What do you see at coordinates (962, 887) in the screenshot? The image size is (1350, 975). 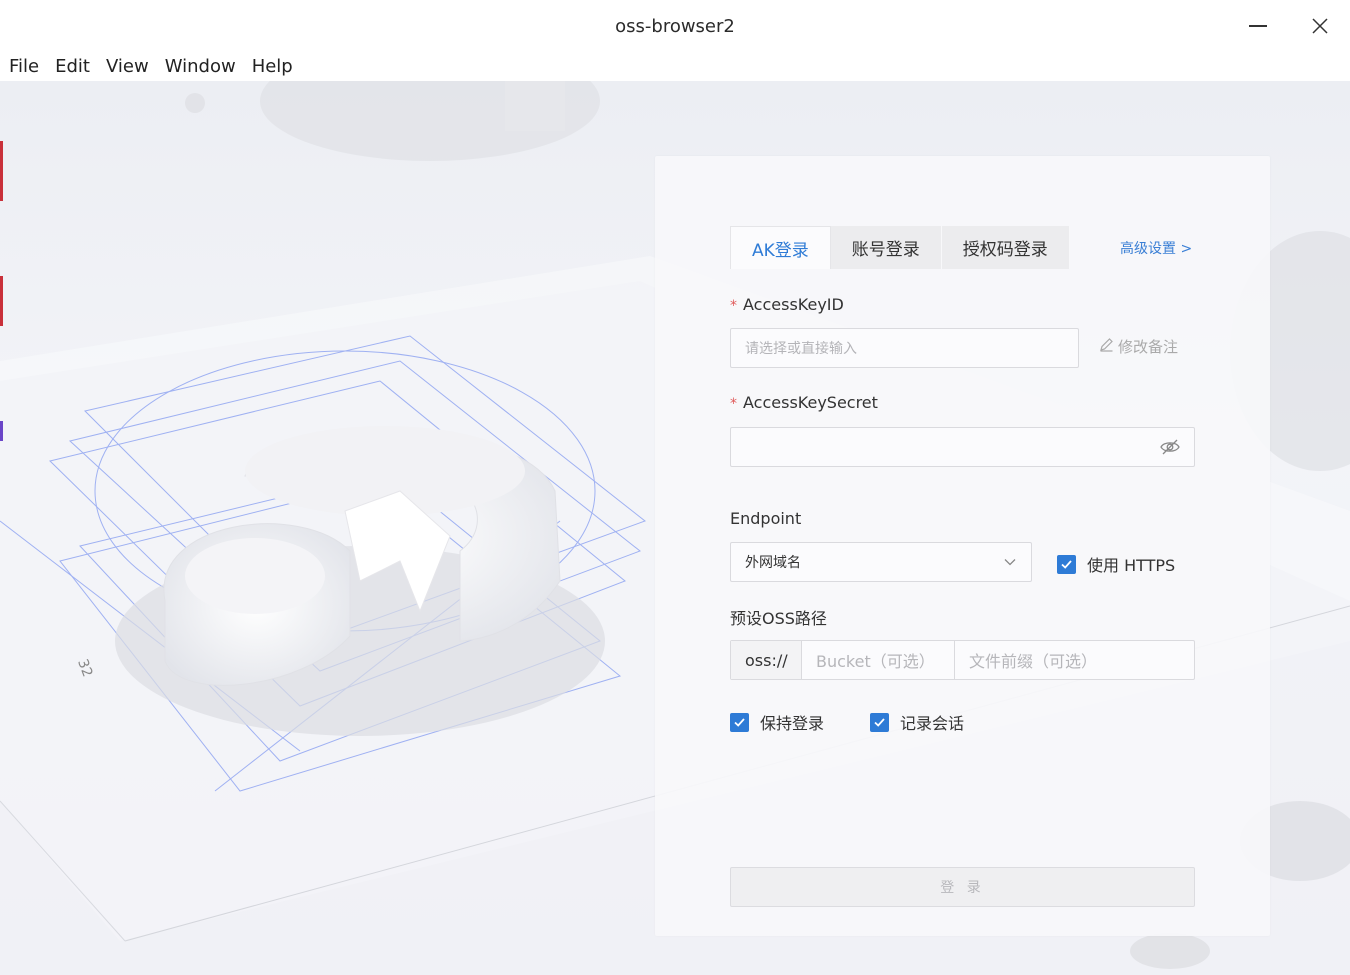 I see `login-button: 登 录` at bounding box center [962, 887].